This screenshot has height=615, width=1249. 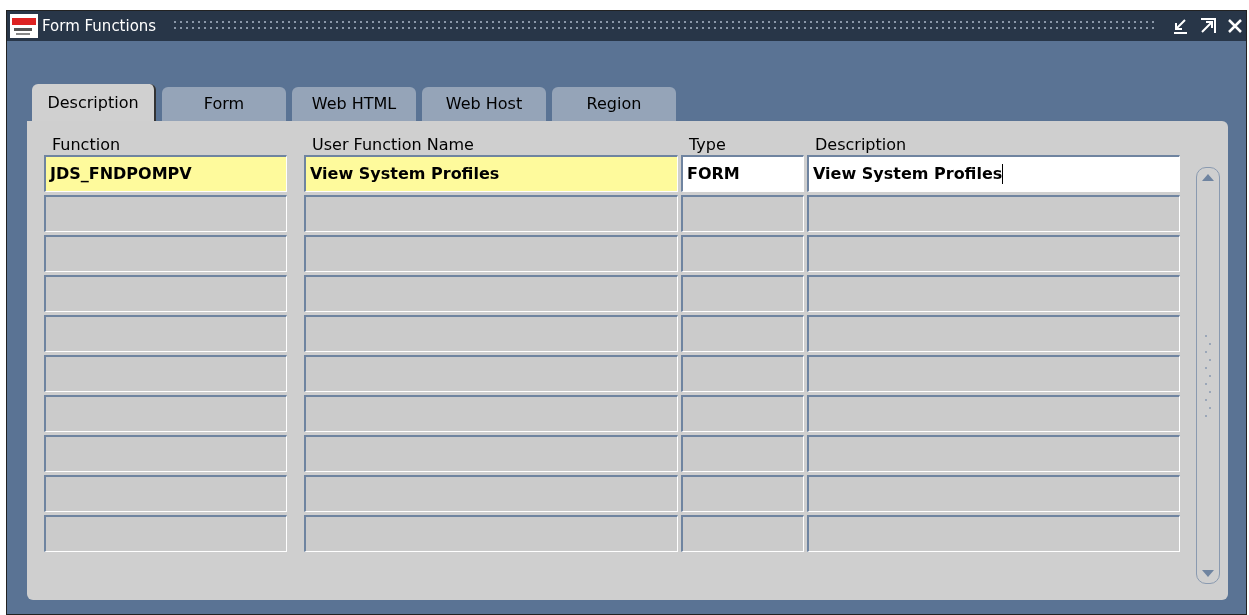 I want to click on tab: Region, so click(x=614, y=104).